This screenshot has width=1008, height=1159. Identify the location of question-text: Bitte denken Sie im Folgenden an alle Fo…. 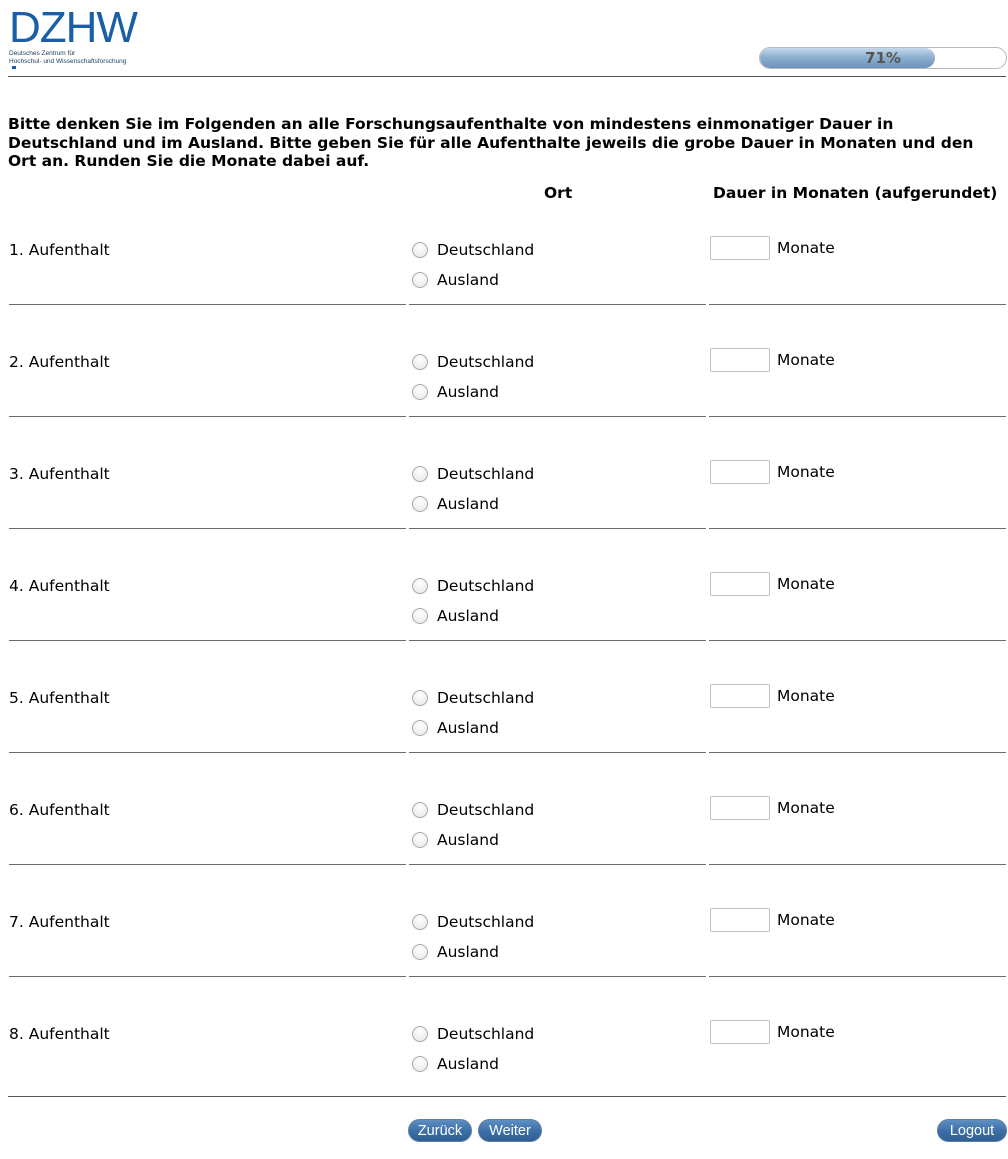
(491, 142).